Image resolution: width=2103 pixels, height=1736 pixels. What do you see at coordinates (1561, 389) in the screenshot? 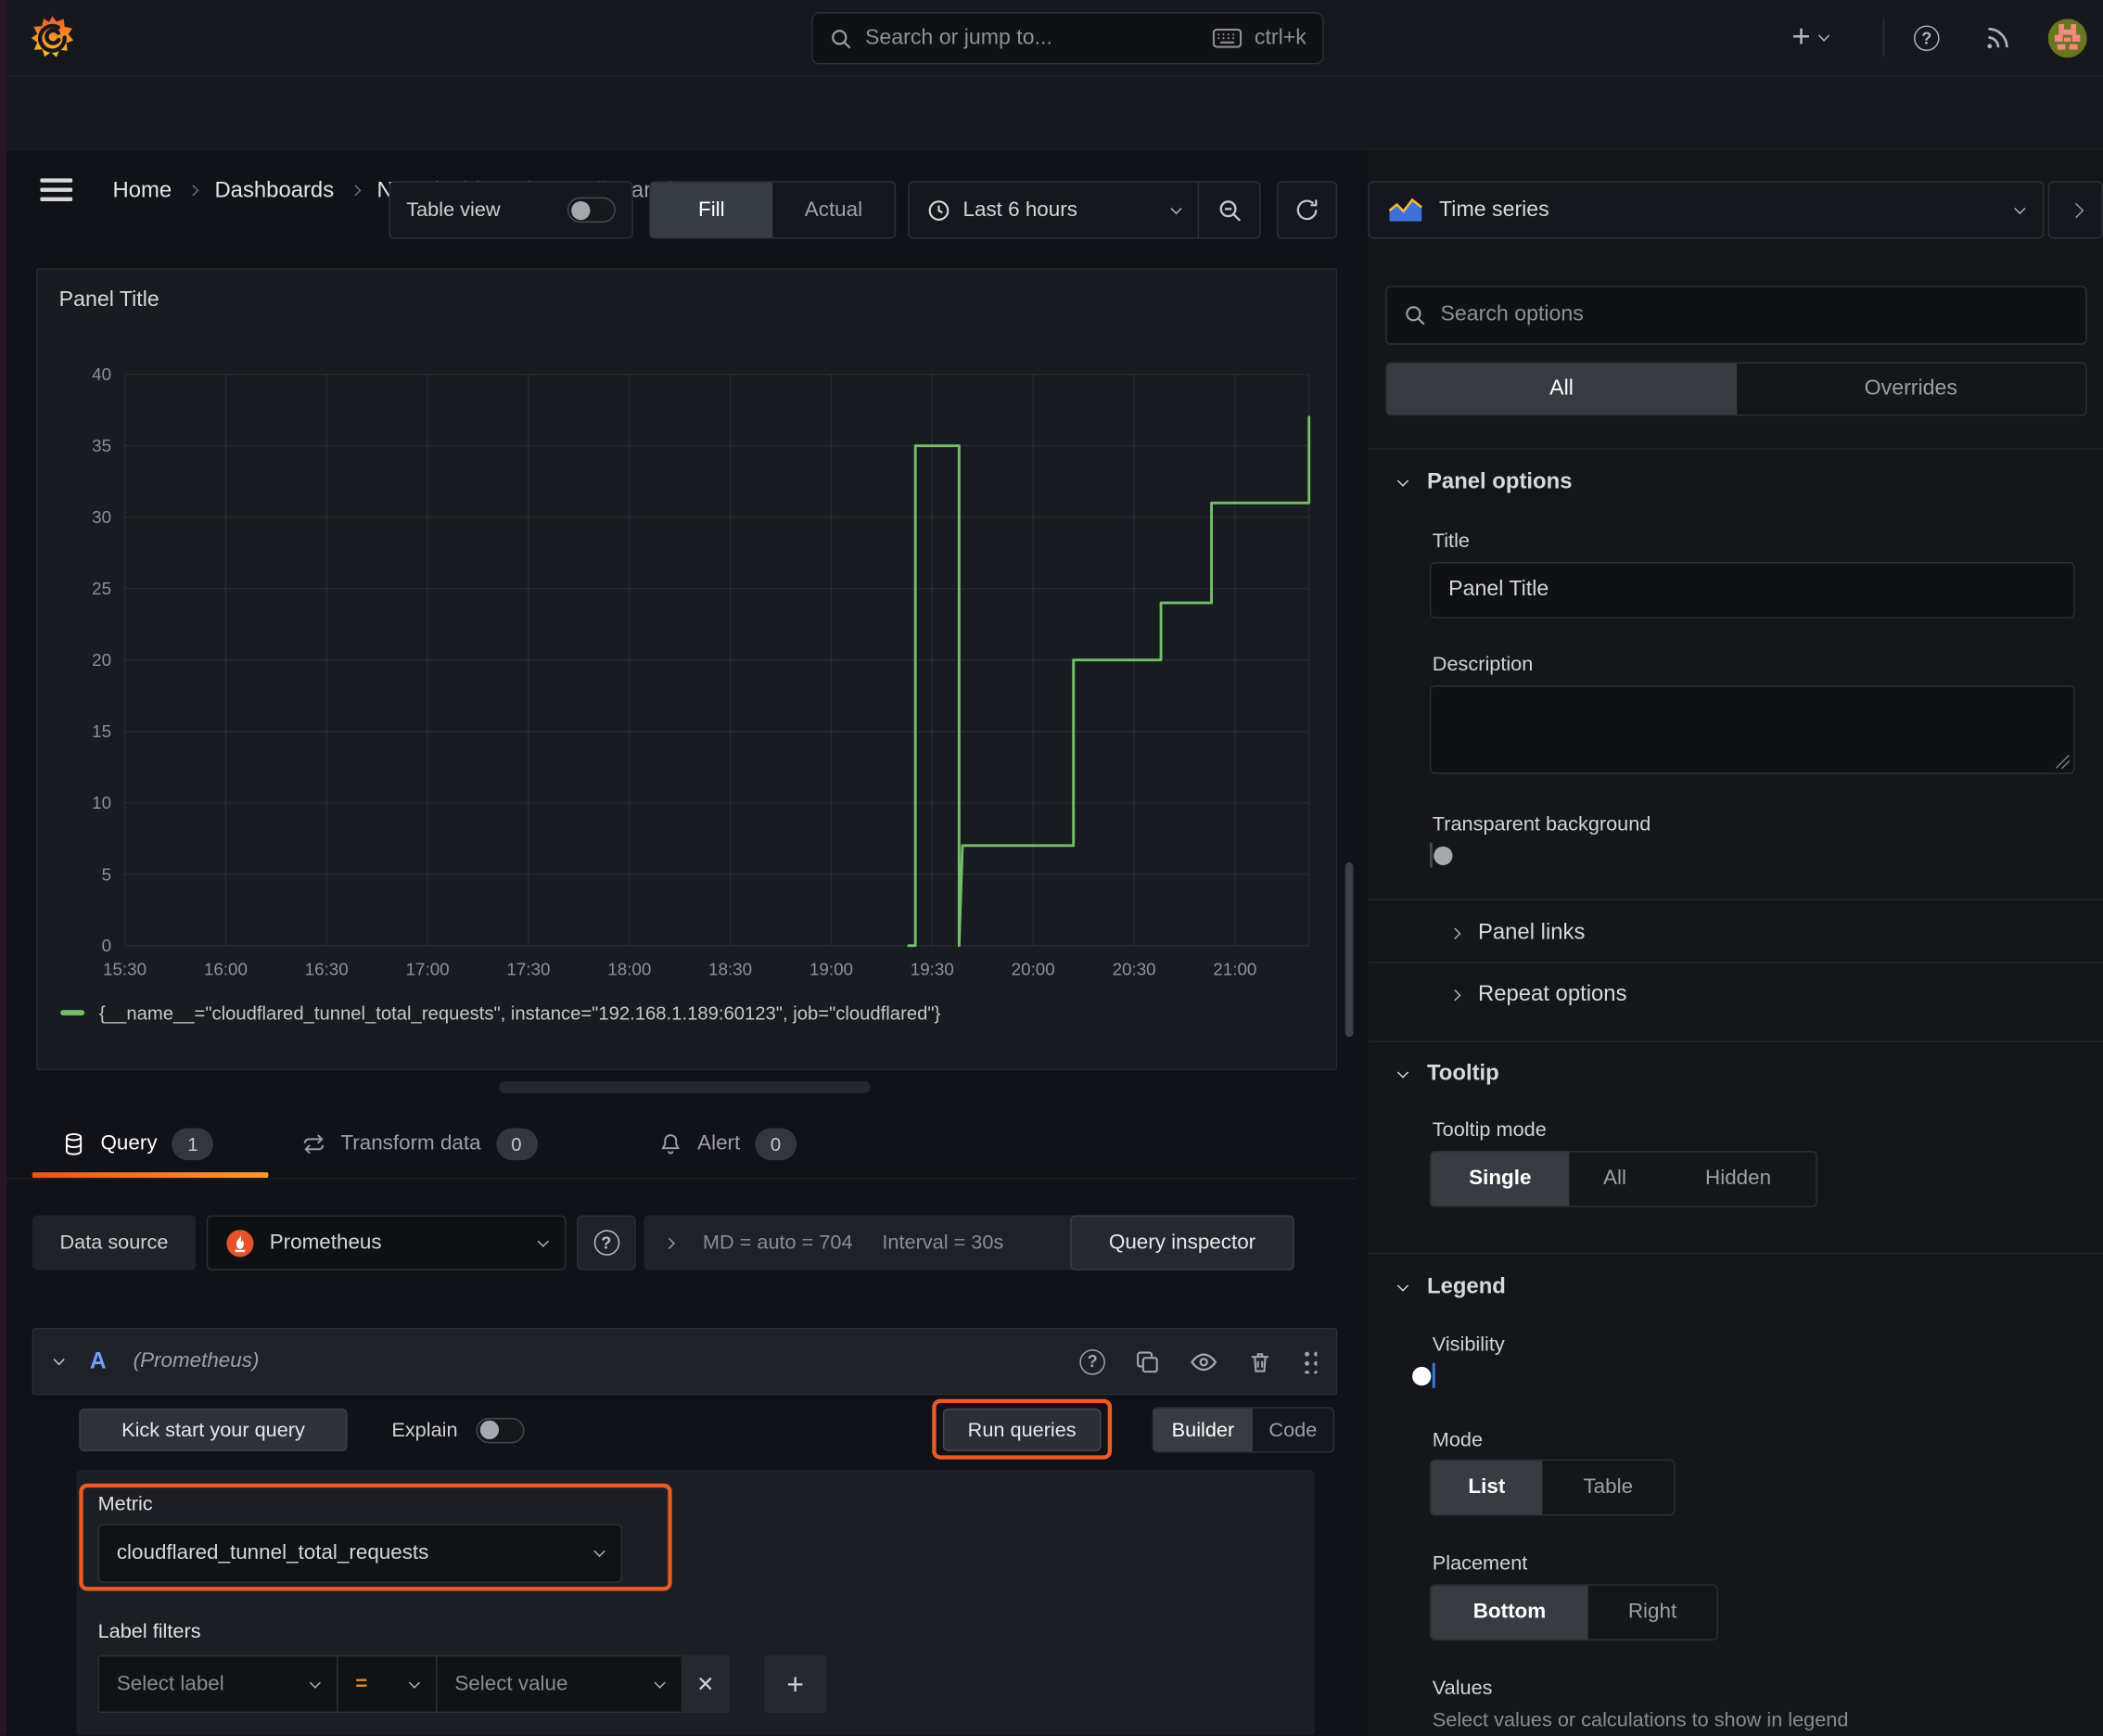
I see `tab-all: All` at bounding box center [1561, 389].